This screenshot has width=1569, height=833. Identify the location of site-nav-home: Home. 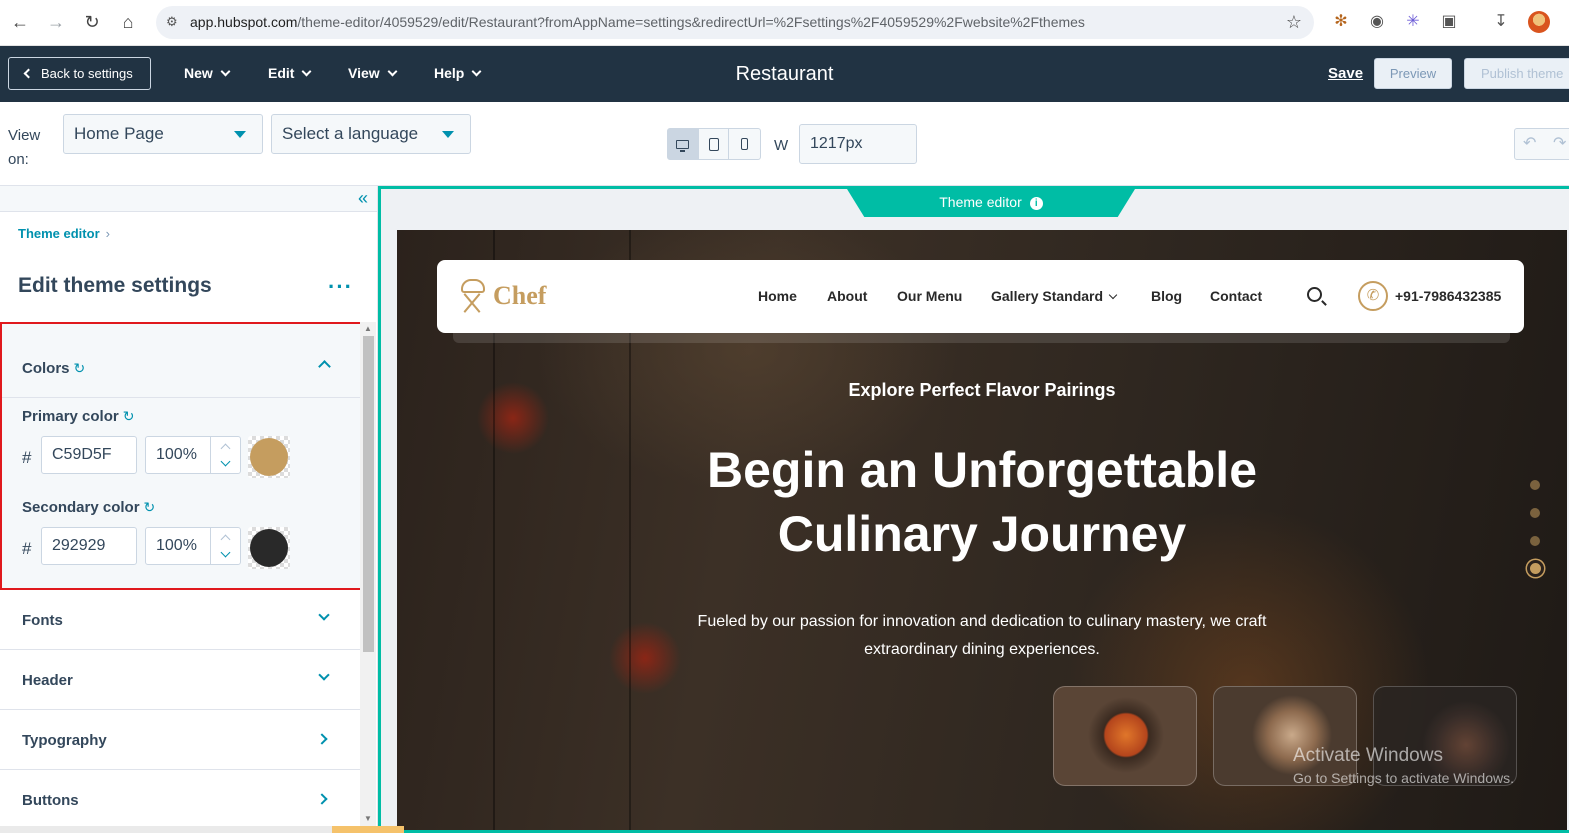
(777, 296).